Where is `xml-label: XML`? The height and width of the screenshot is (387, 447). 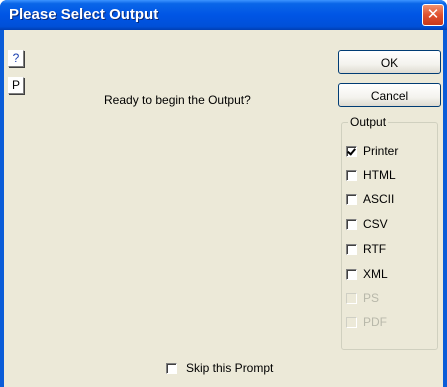
xml-label: XML is located at coordinates (375, 274).